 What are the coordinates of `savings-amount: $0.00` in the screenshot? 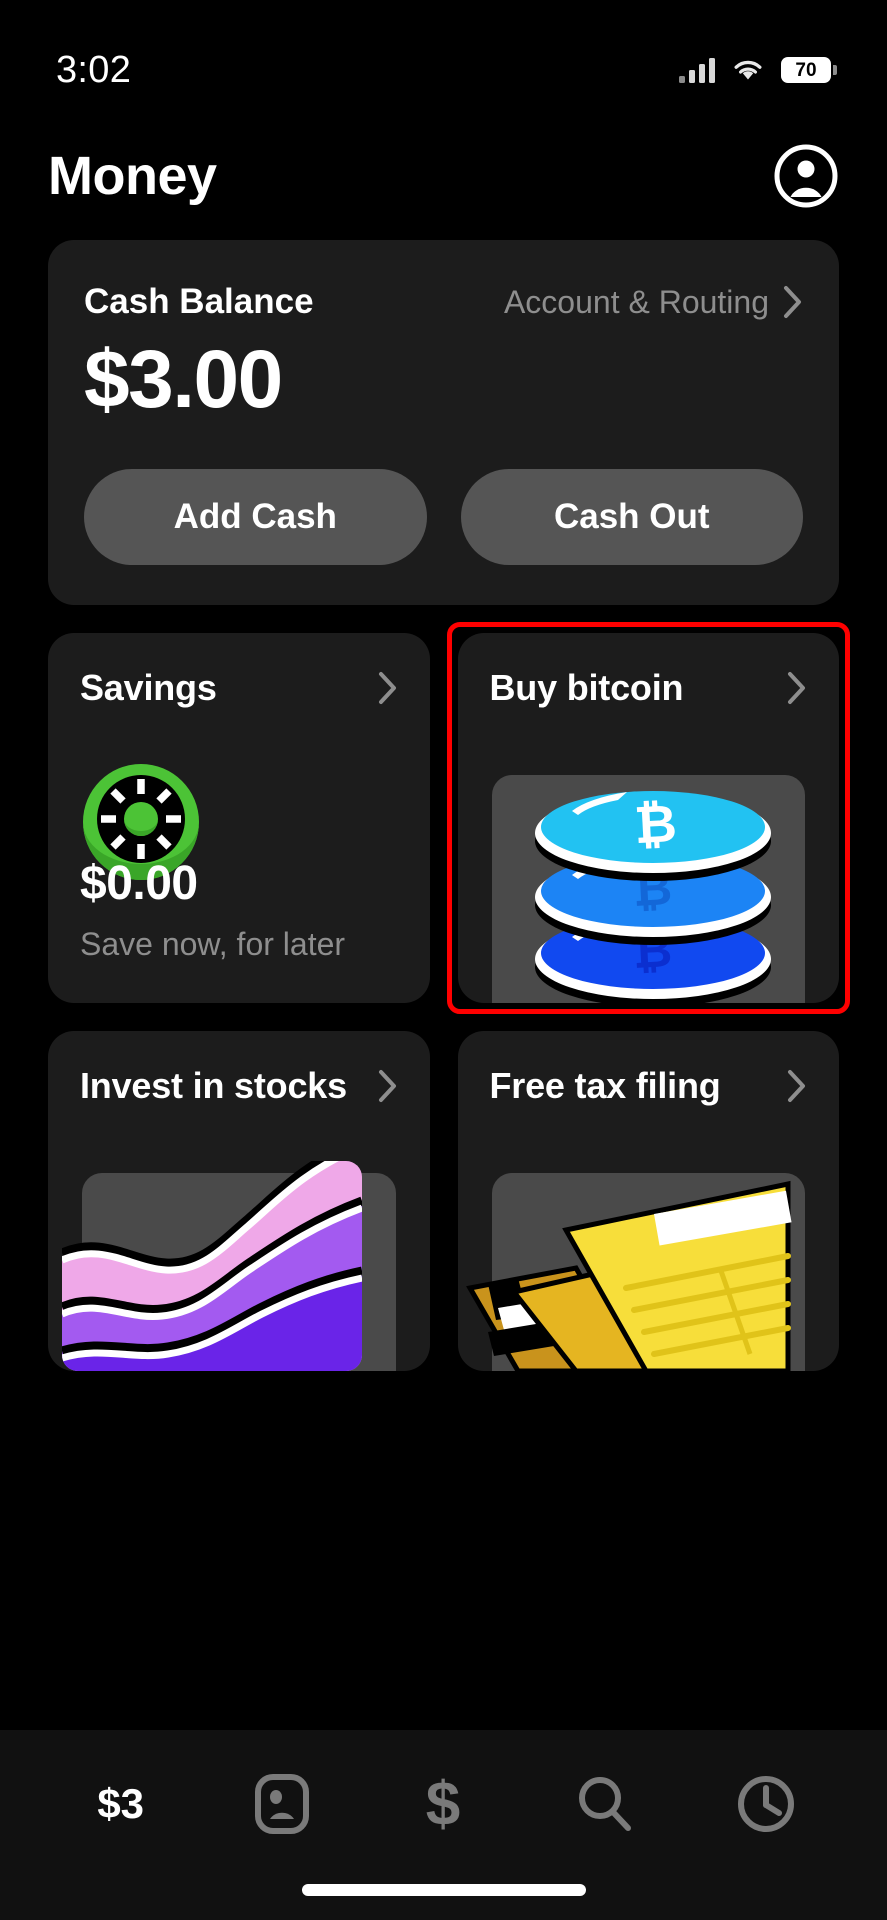 It's located at (139, 883).